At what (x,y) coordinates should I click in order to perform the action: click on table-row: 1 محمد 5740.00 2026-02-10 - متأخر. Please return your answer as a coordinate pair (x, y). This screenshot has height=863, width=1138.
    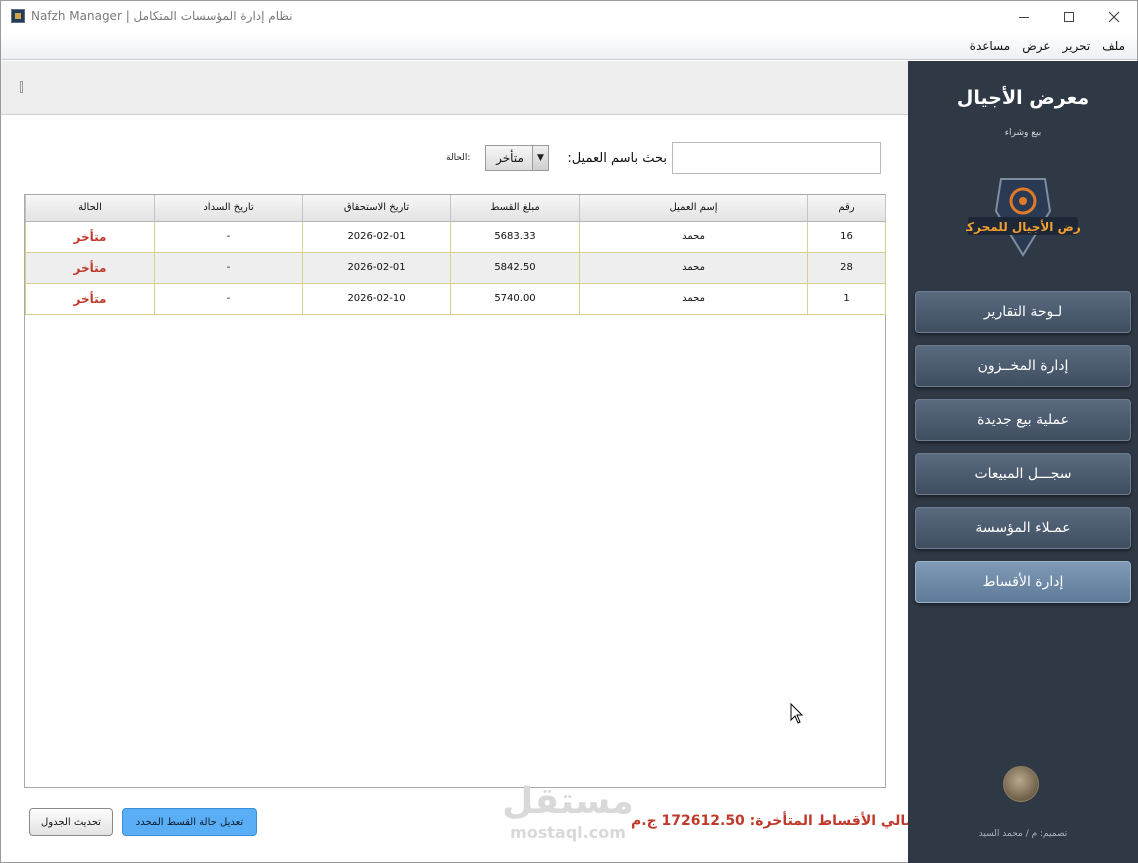
    Looking at the image, I should click on (455, 298).